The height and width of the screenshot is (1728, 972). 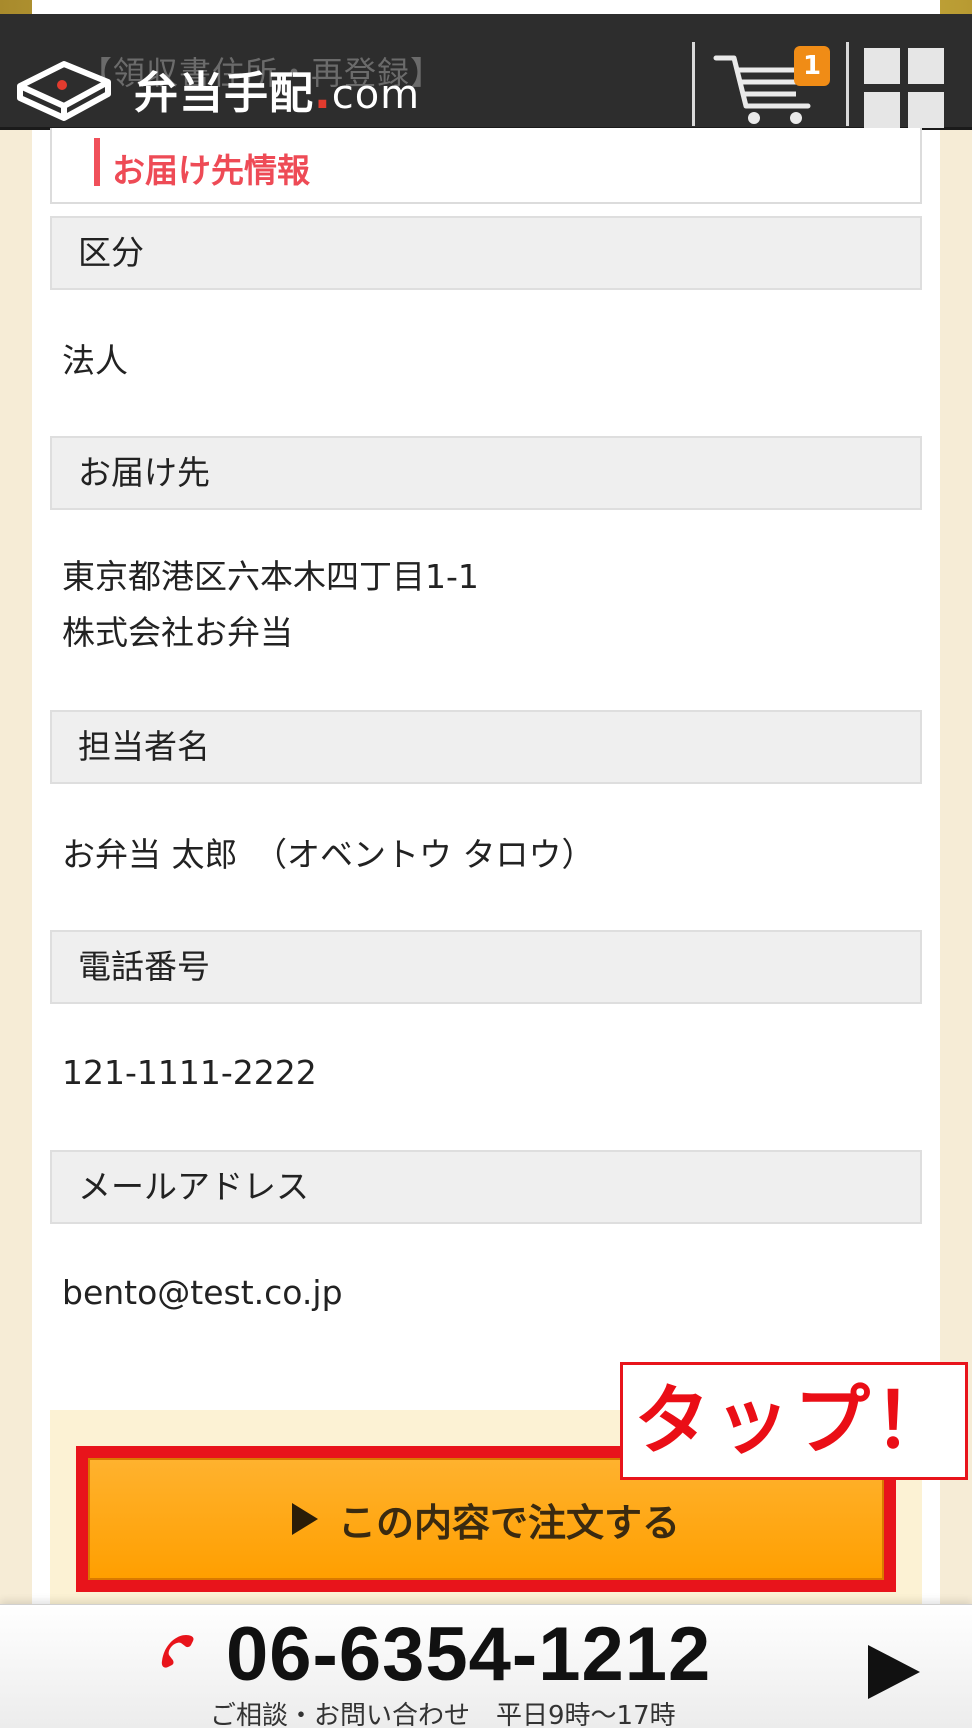 What do you see at coordinates (270, 576) in the screenshot?
I see `field-value-address: 東京都港区六本木四丁目1-1` at bounding box center [270, 576].